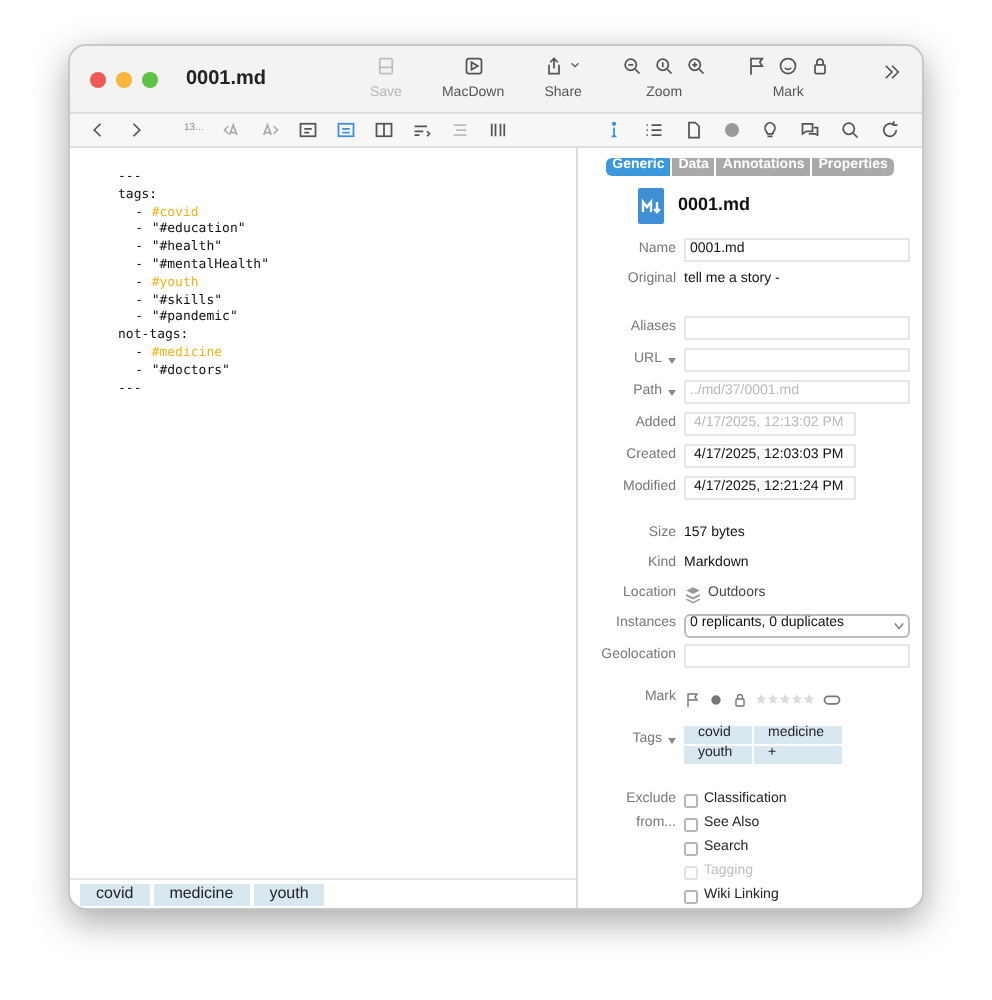 Image resolution: width=992 pixels, height=1000 pixels. I want to click on preview-view-icon, so click(345, 130).